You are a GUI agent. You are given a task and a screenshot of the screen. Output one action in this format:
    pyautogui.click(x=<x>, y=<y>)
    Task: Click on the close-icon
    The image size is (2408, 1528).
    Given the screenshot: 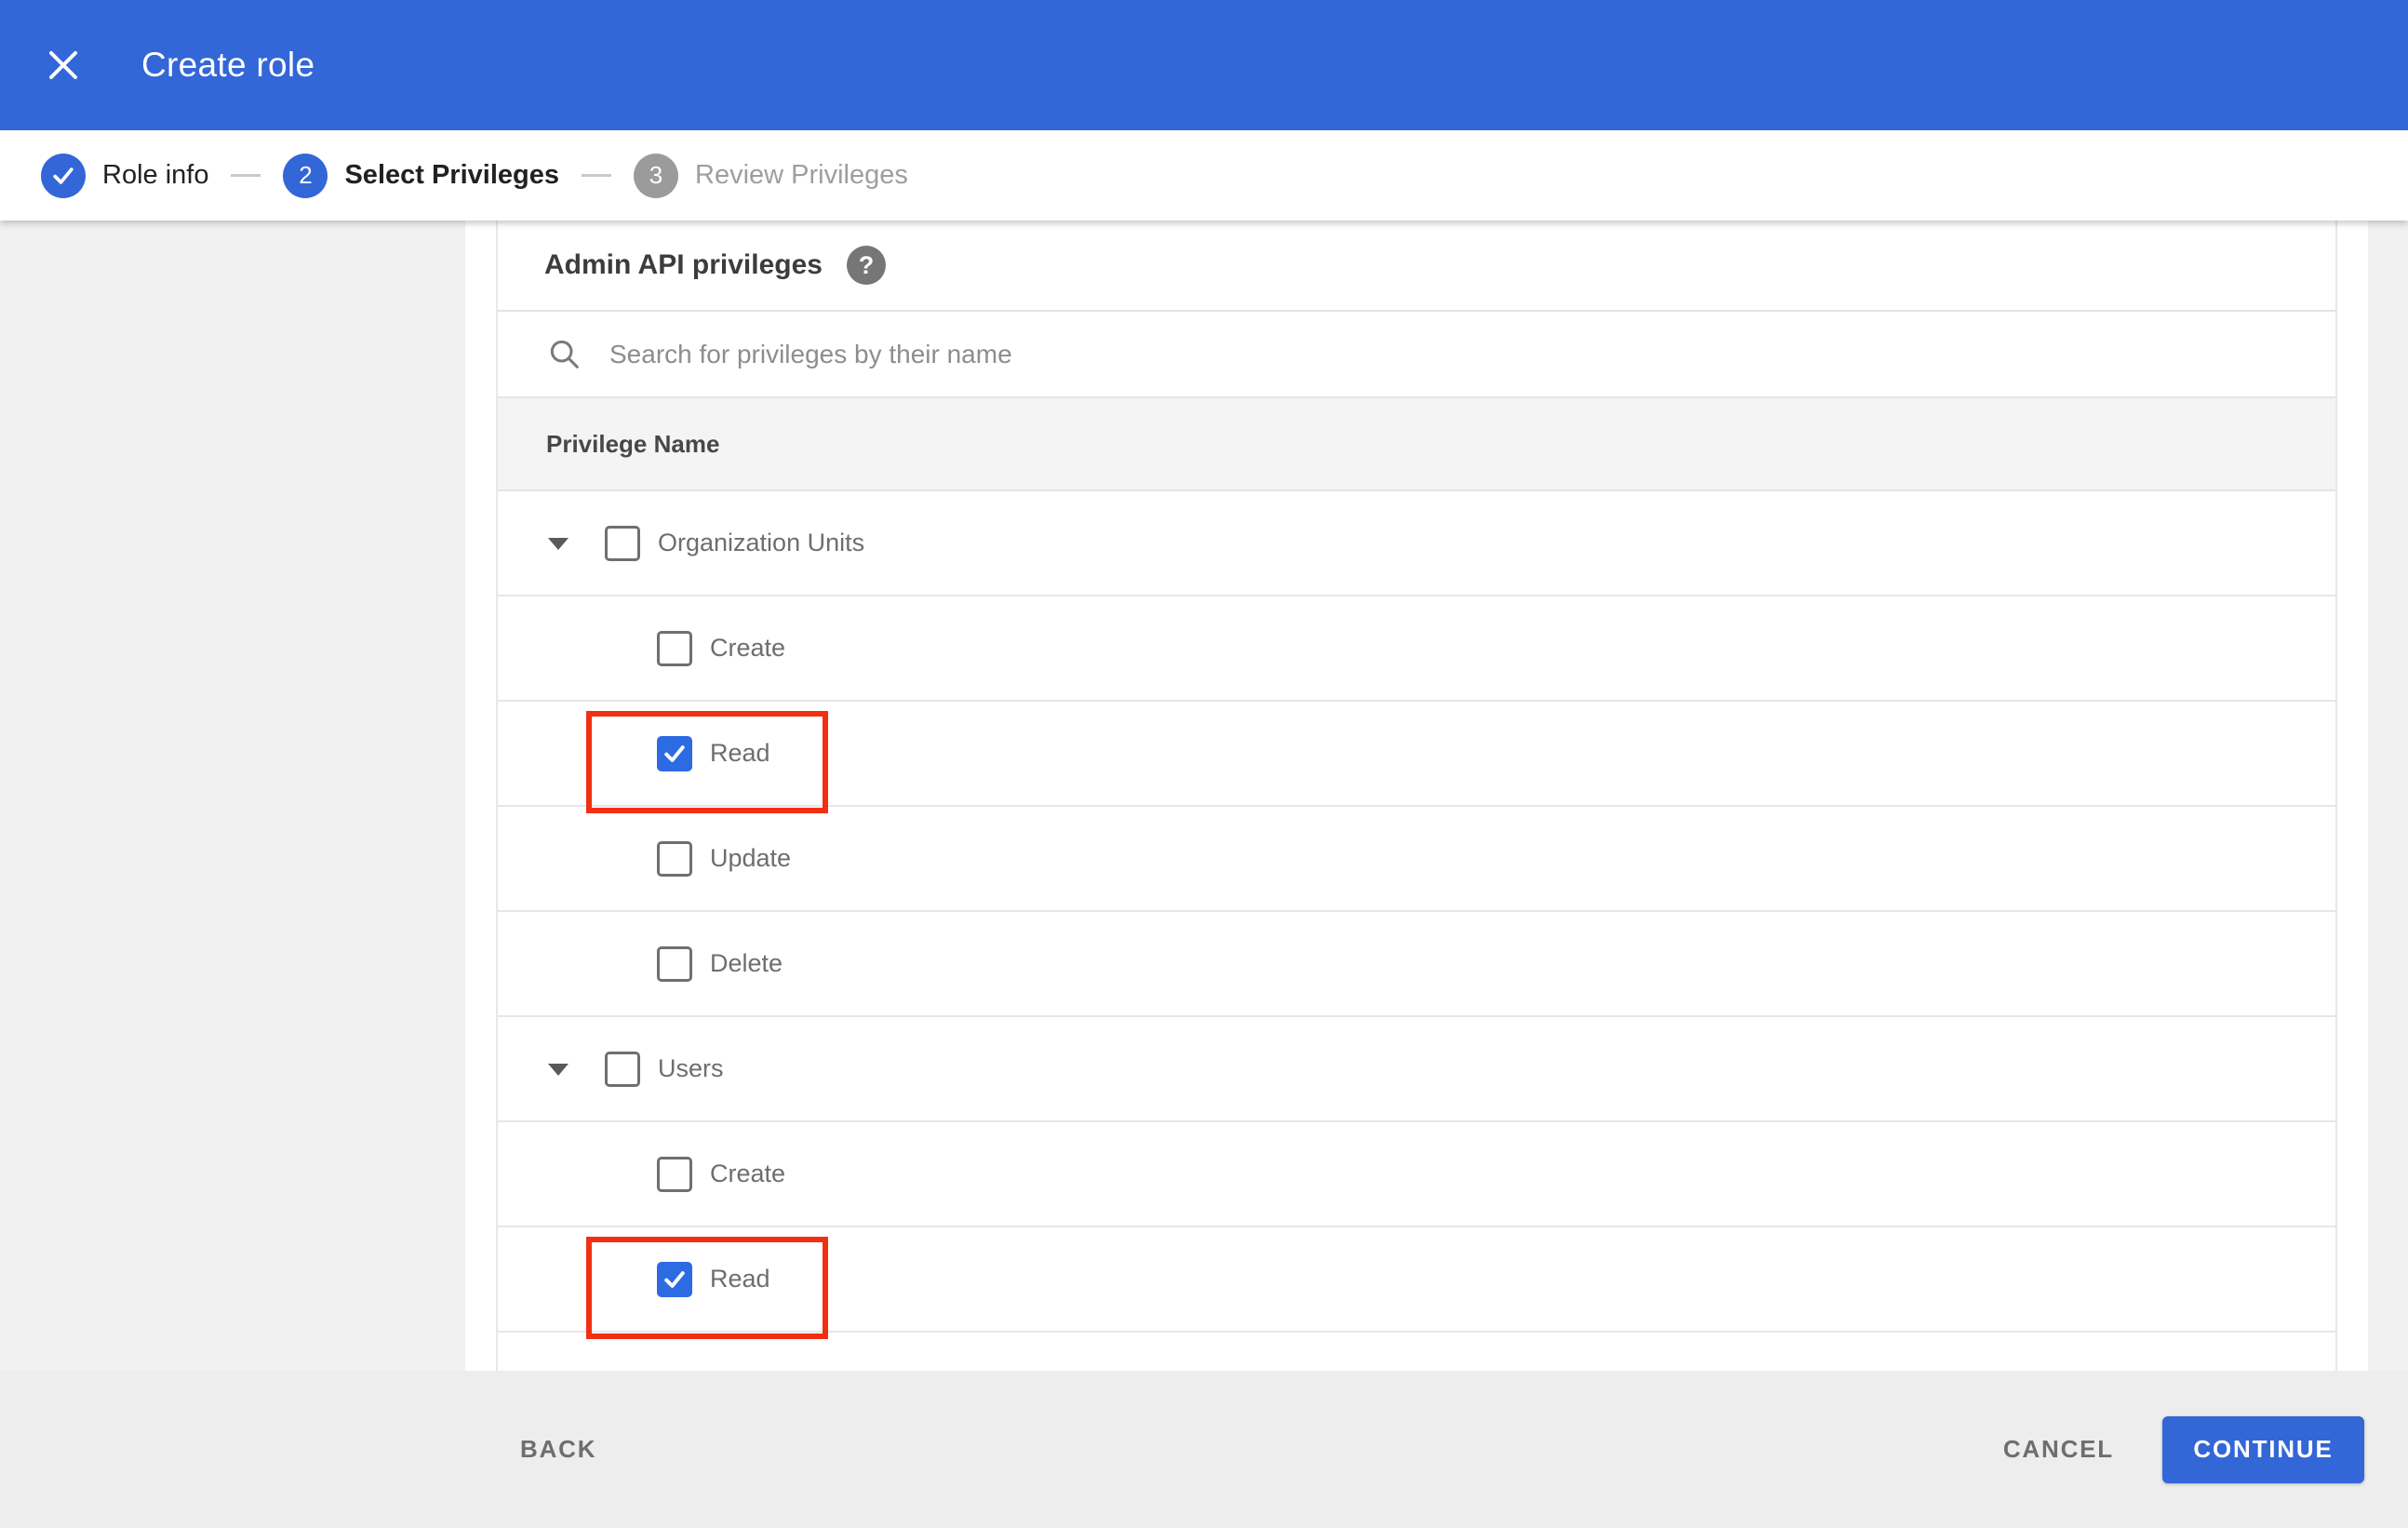 What is the action you would take?
    pyautogui.click(x=63, y=65)
    